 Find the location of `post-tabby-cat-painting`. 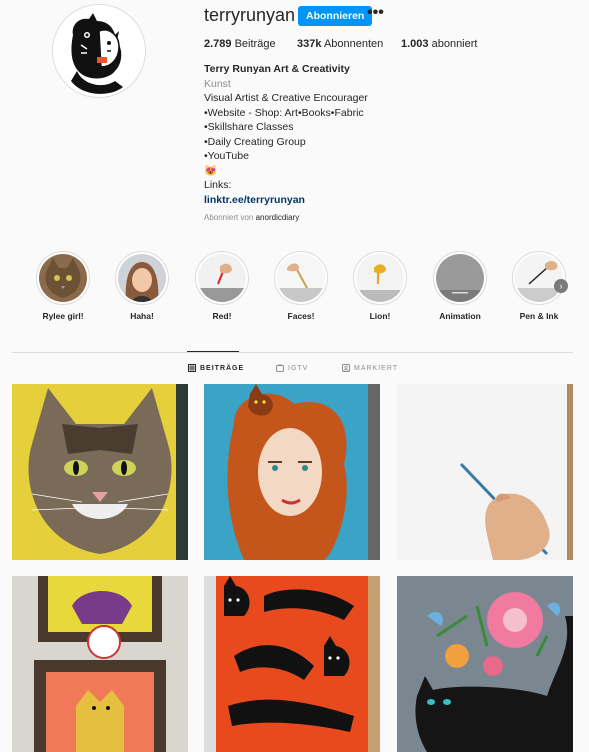

post-tabby-cat-painting is located at coordinates (100, 472).